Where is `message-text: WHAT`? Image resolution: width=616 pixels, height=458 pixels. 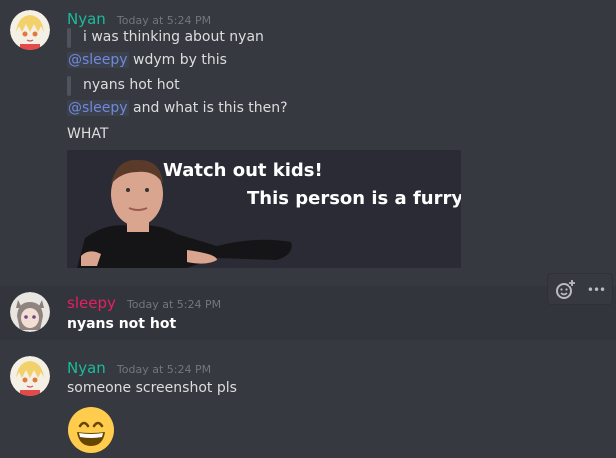 message-text: WHAT is located at coordinates (88, 134).